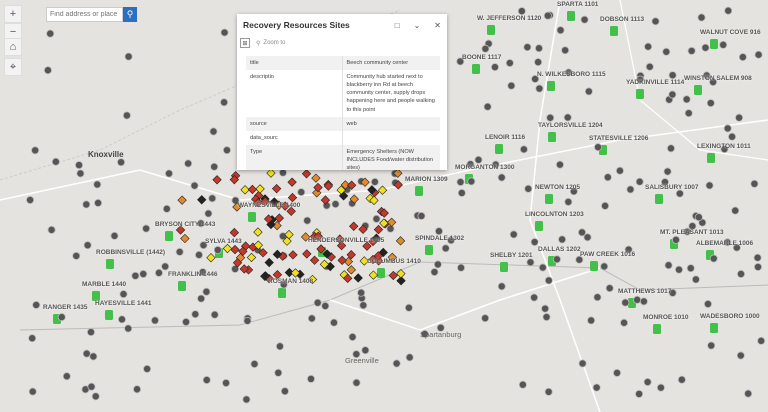  What do you see at coordinates (13, 14) in the screenshot?
I see `zoom-in-button: +` at bounding box center [13, 14].